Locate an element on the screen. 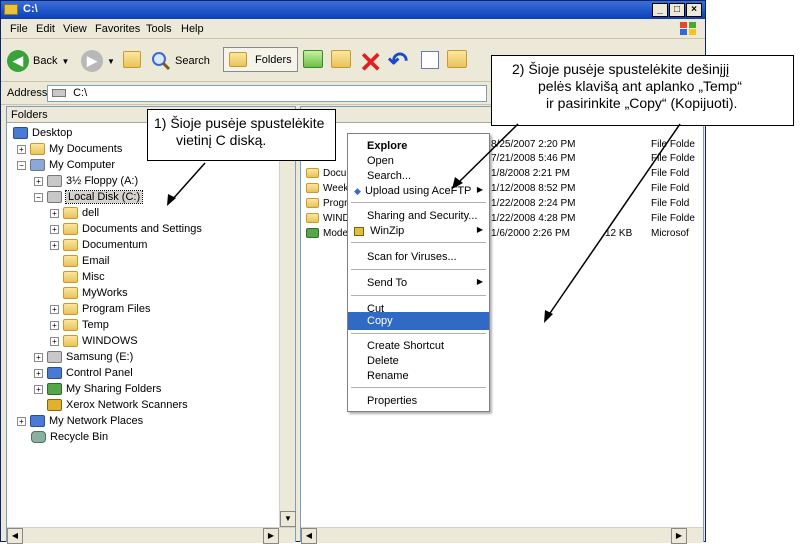 This screenshot has width=808, height=544. tree-item-temp: + Temp is located at coordinates (79, 325).